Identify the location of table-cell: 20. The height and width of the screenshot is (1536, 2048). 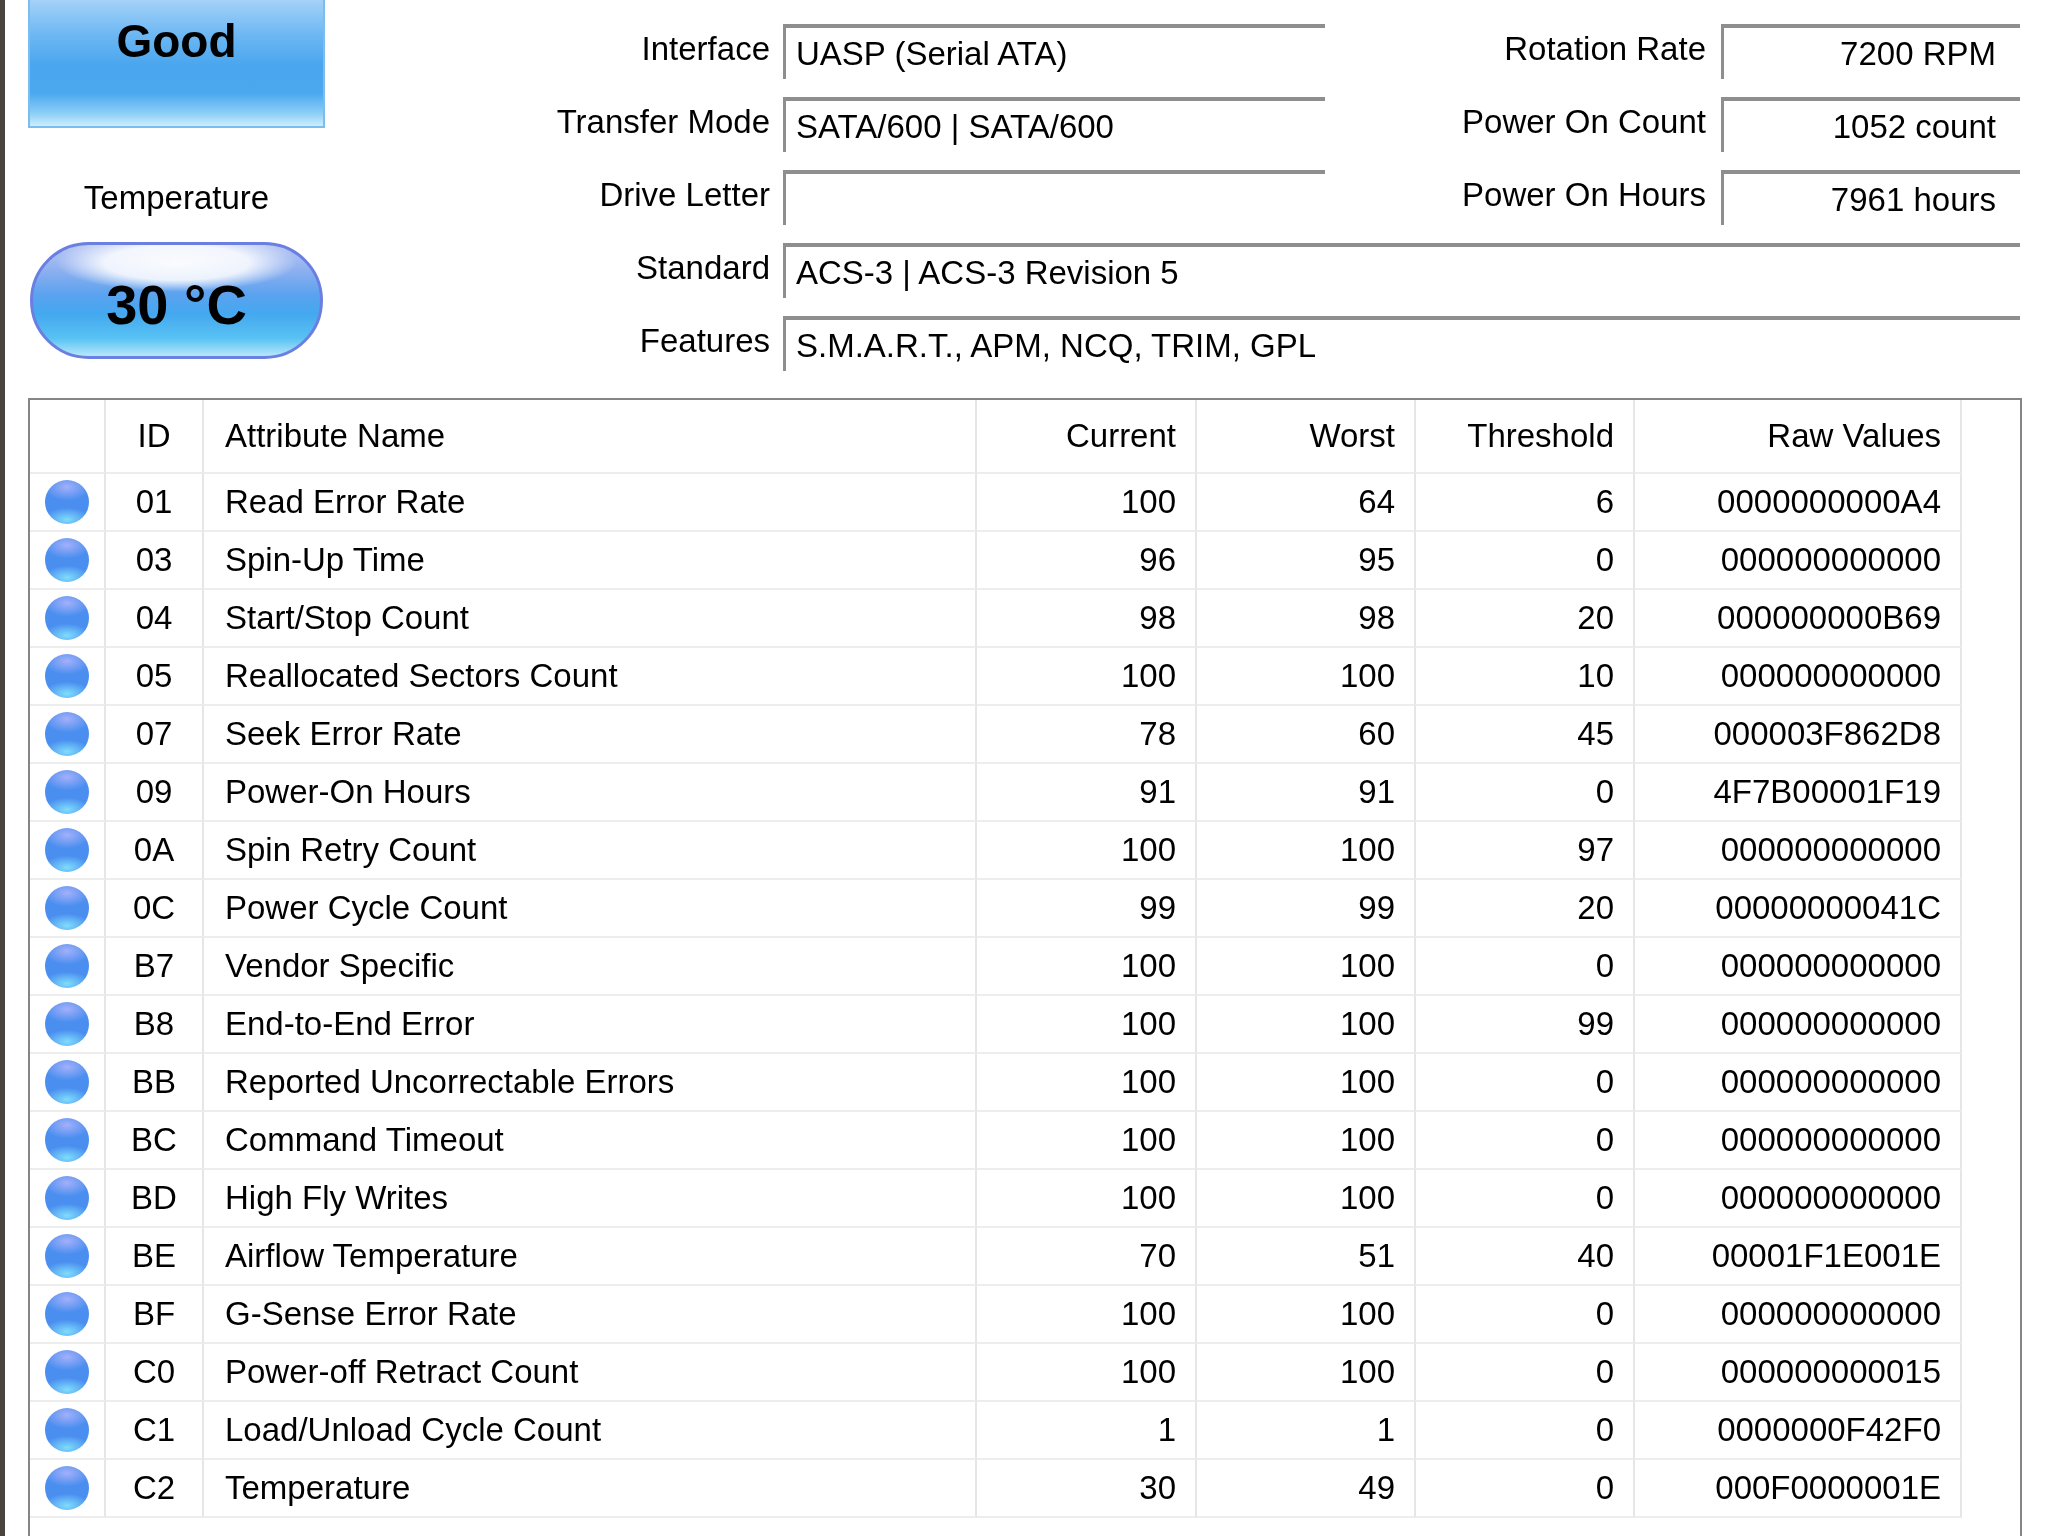
(1525, 909).